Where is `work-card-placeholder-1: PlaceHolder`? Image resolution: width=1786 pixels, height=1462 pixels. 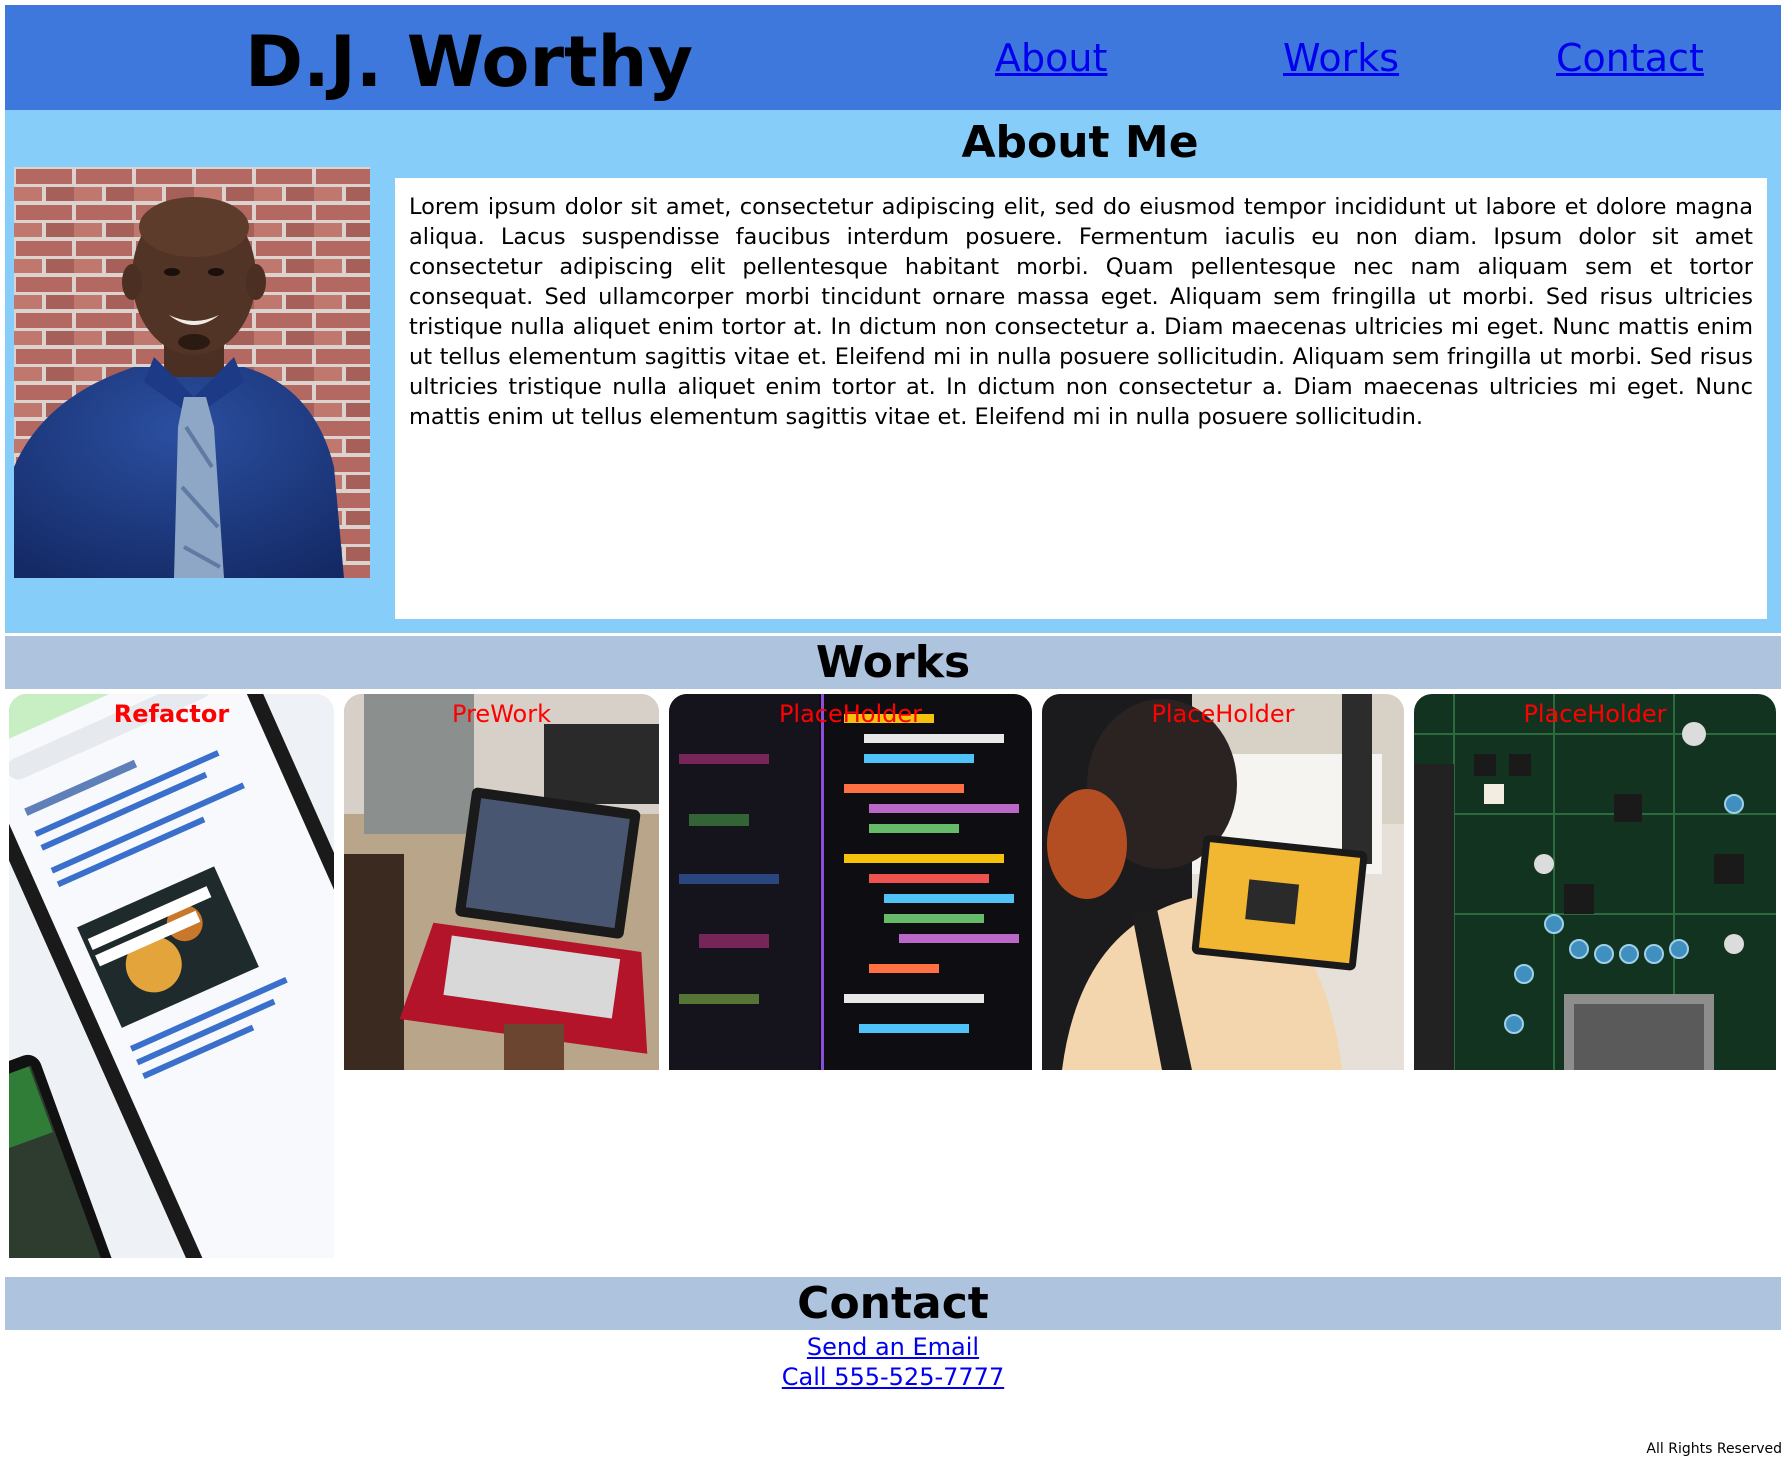 work-card-placeholder-1: PlaceHolder is located at coordinates (850, 882).